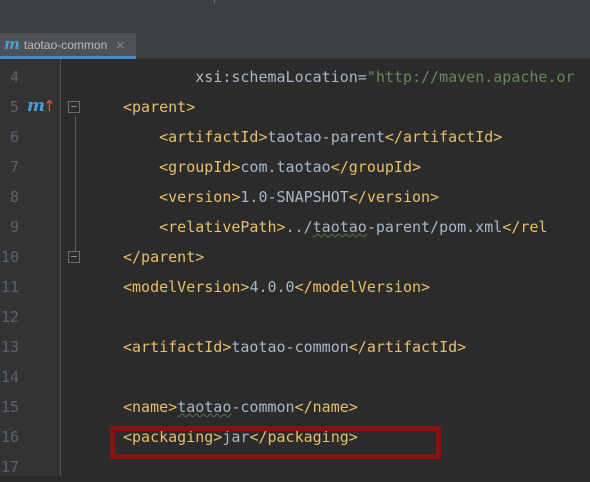 The image size is (590, 482). I want to click on code-token: </name>, so click(326, 407).